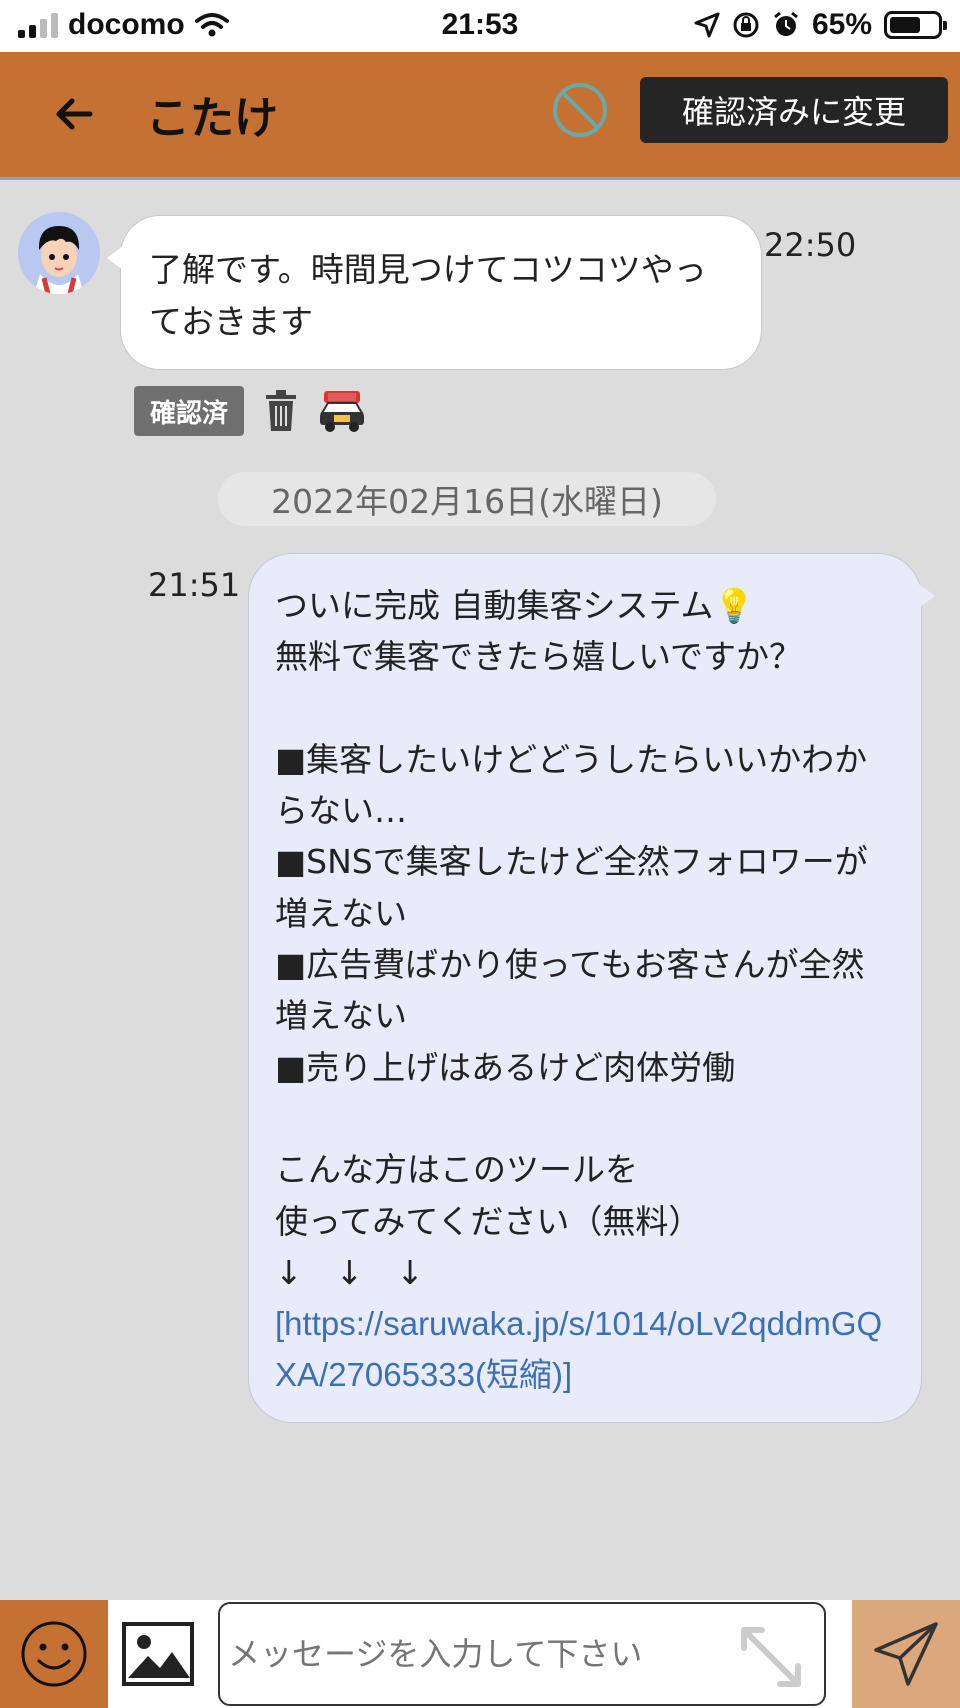  I want to click on emoji-button, so click(54, 1654).